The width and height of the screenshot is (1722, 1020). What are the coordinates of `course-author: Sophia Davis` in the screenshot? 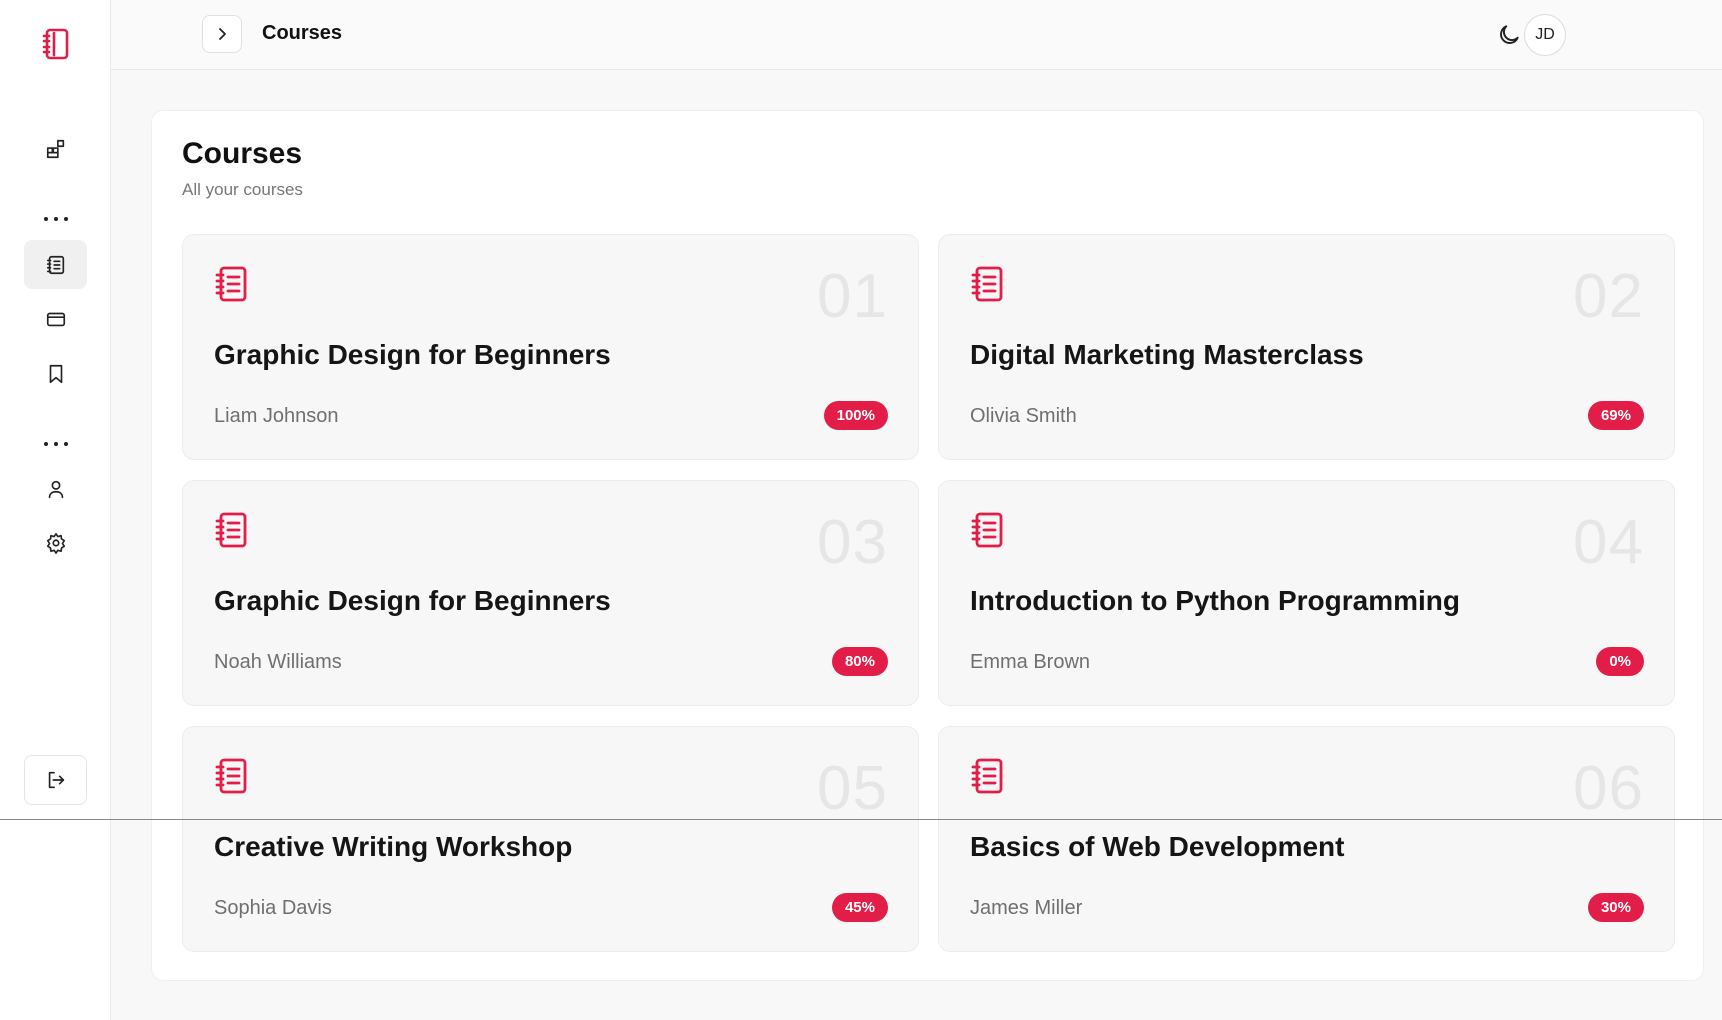 It's located at (273, 908).